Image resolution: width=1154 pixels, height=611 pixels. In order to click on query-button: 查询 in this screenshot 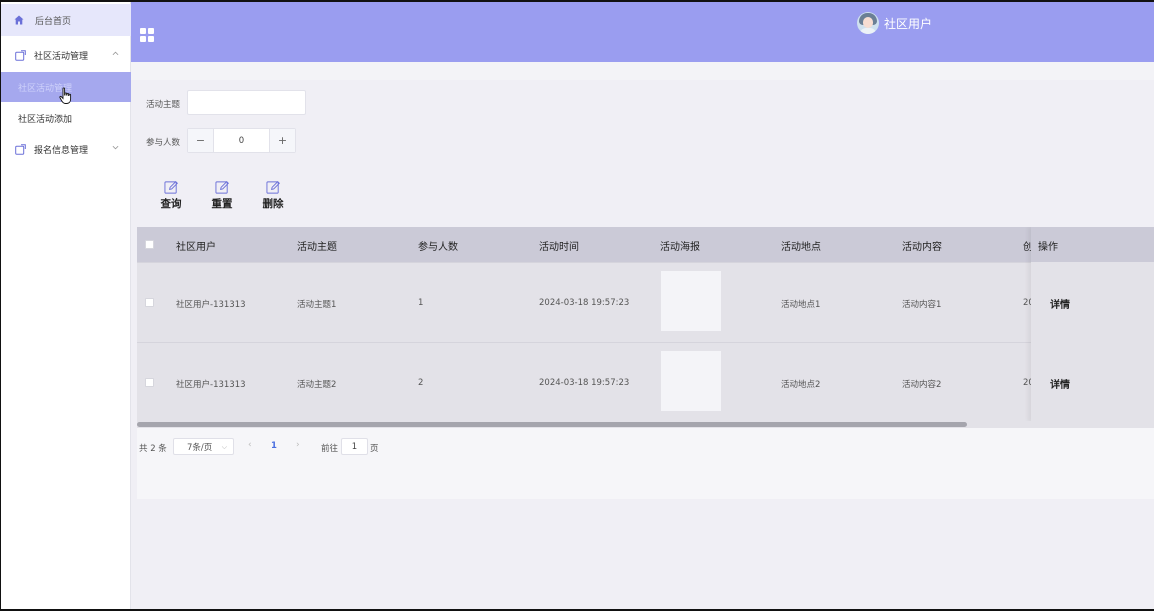, I will do `click(171, 195)`.